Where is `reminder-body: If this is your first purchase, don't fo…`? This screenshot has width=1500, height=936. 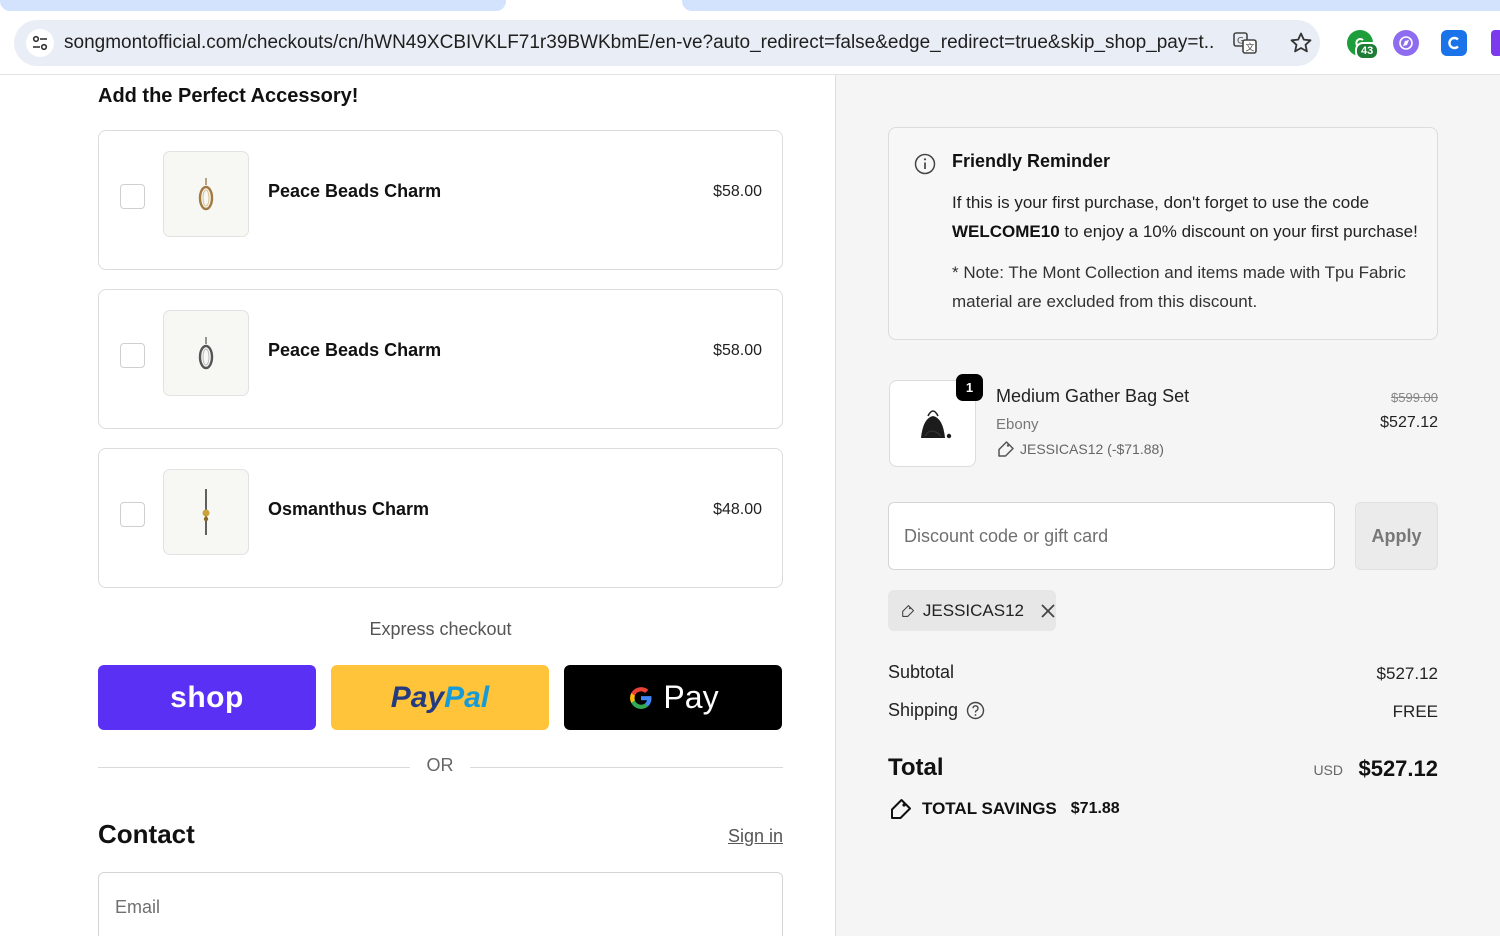
reminder-body: If this is your first purchase, don't fo… is located at coordinates (1185, 217).